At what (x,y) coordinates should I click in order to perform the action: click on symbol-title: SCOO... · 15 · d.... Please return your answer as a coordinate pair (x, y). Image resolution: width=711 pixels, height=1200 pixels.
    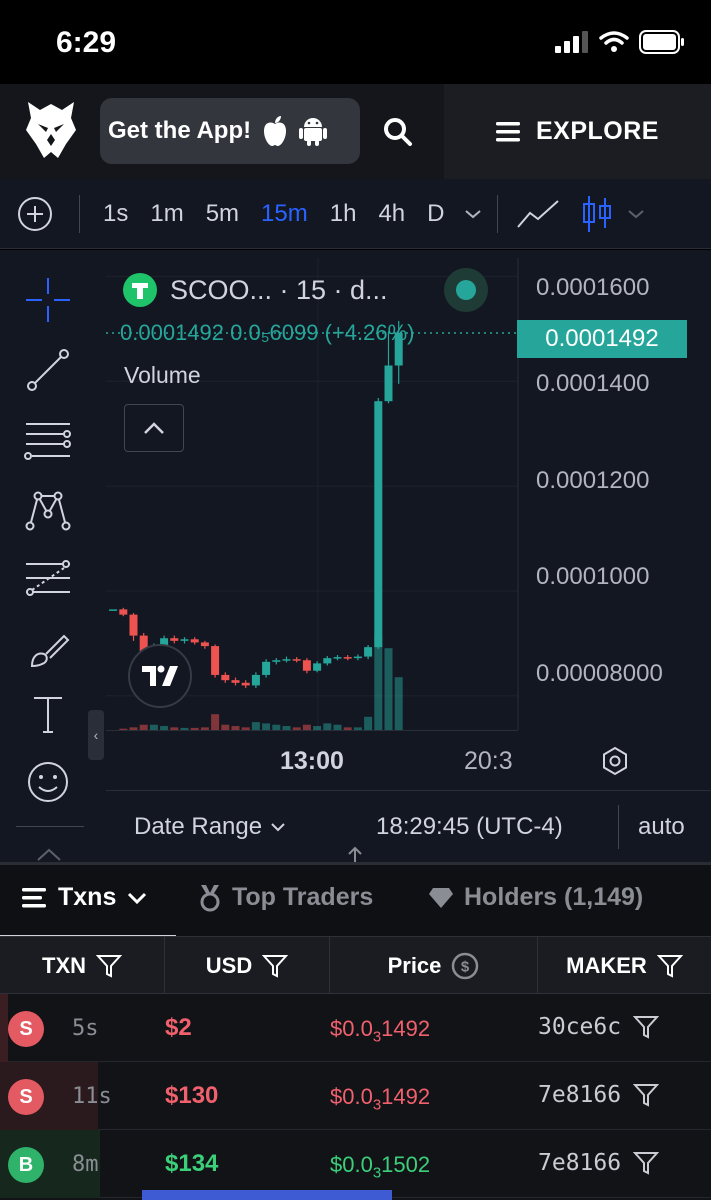
    Looking at the image, I should click on (279, 289).